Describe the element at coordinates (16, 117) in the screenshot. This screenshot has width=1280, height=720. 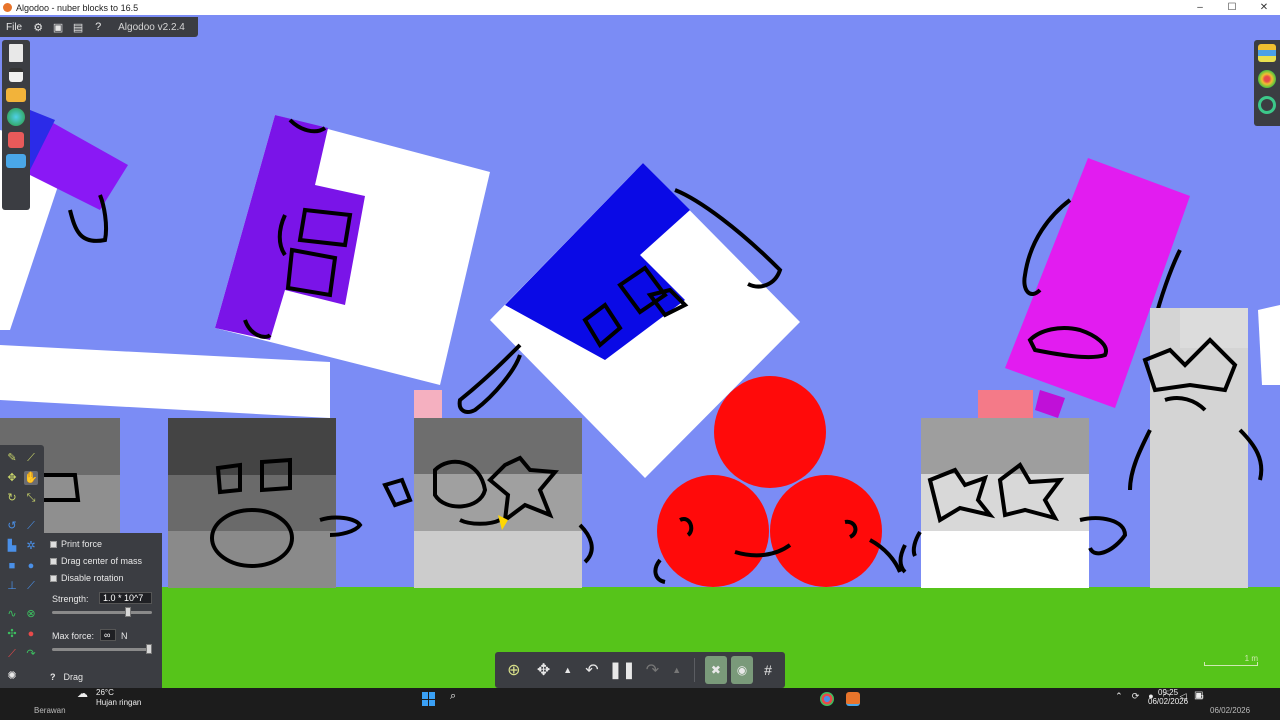
I see `scene-library-icon` at that location.